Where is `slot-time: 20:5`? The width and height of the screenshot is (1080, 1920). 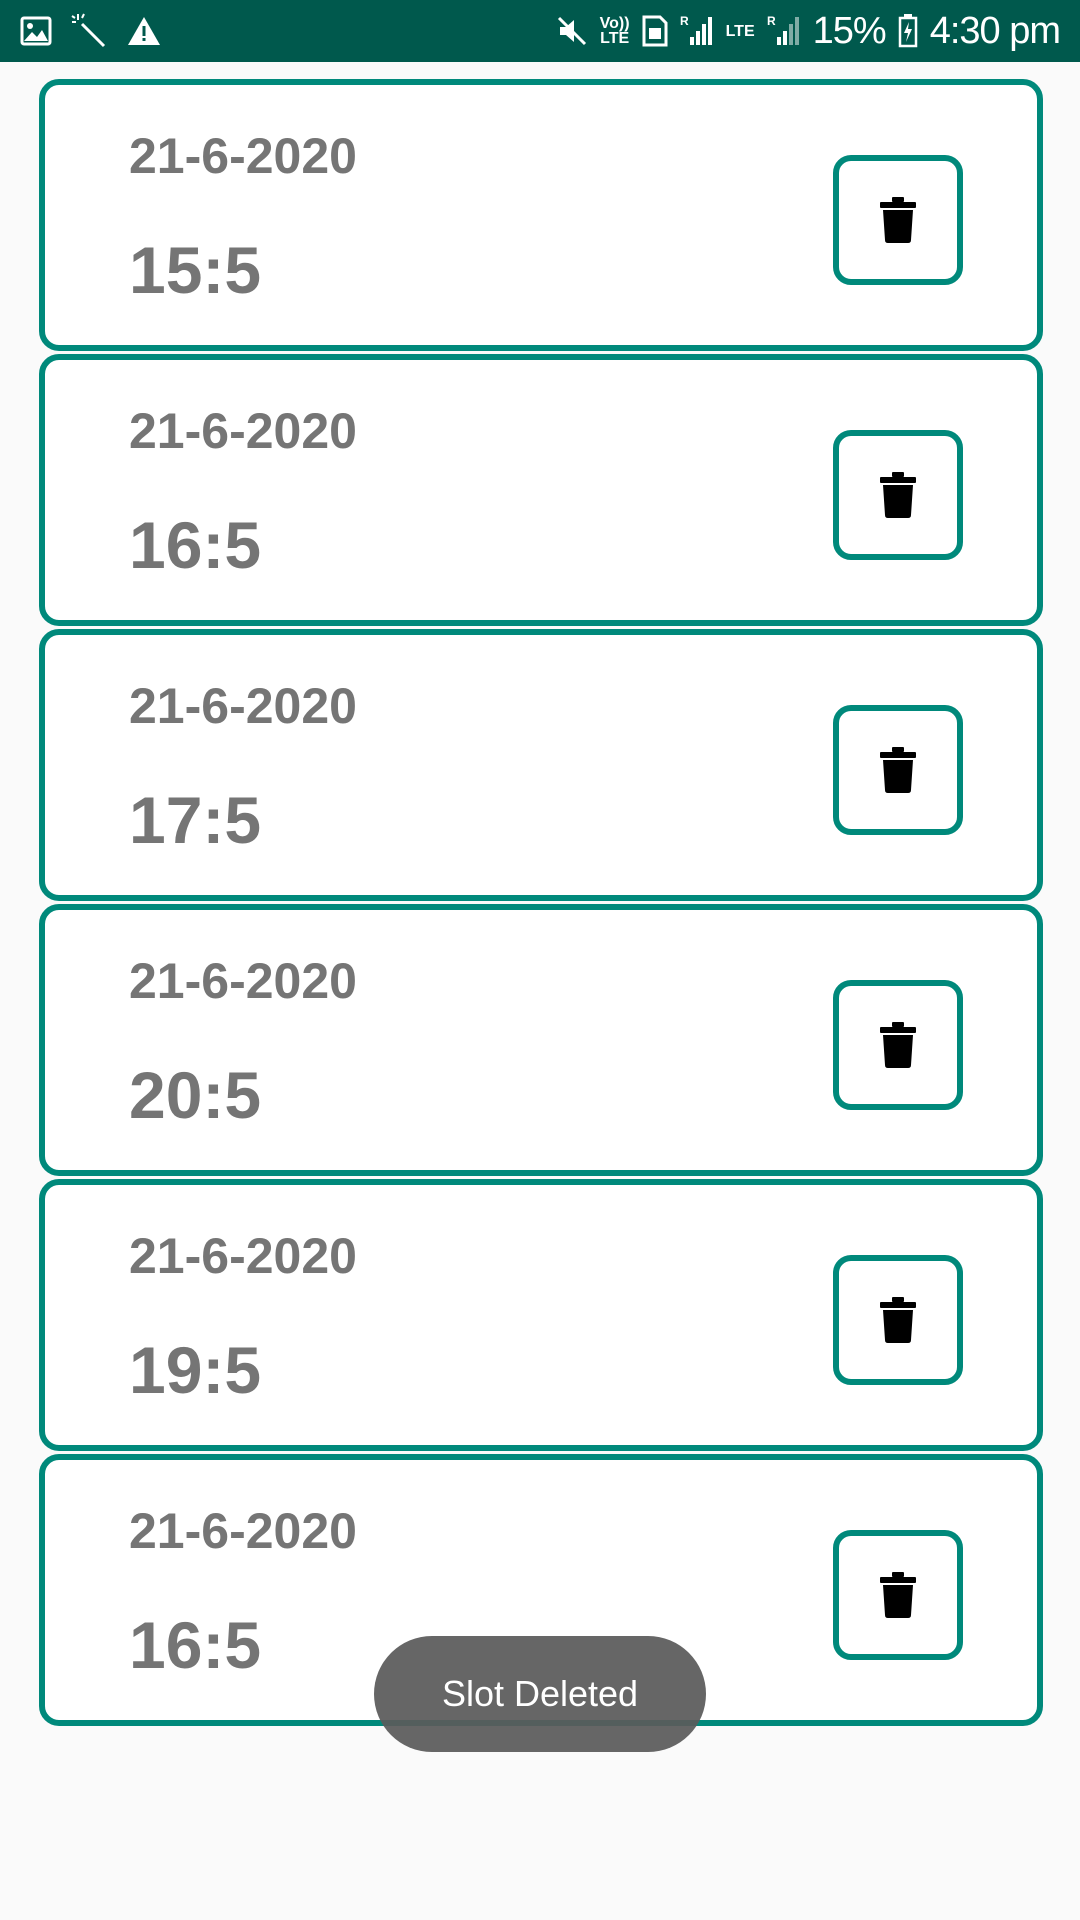 slot-time: 20:5 is located at coordinates (195, 1095).